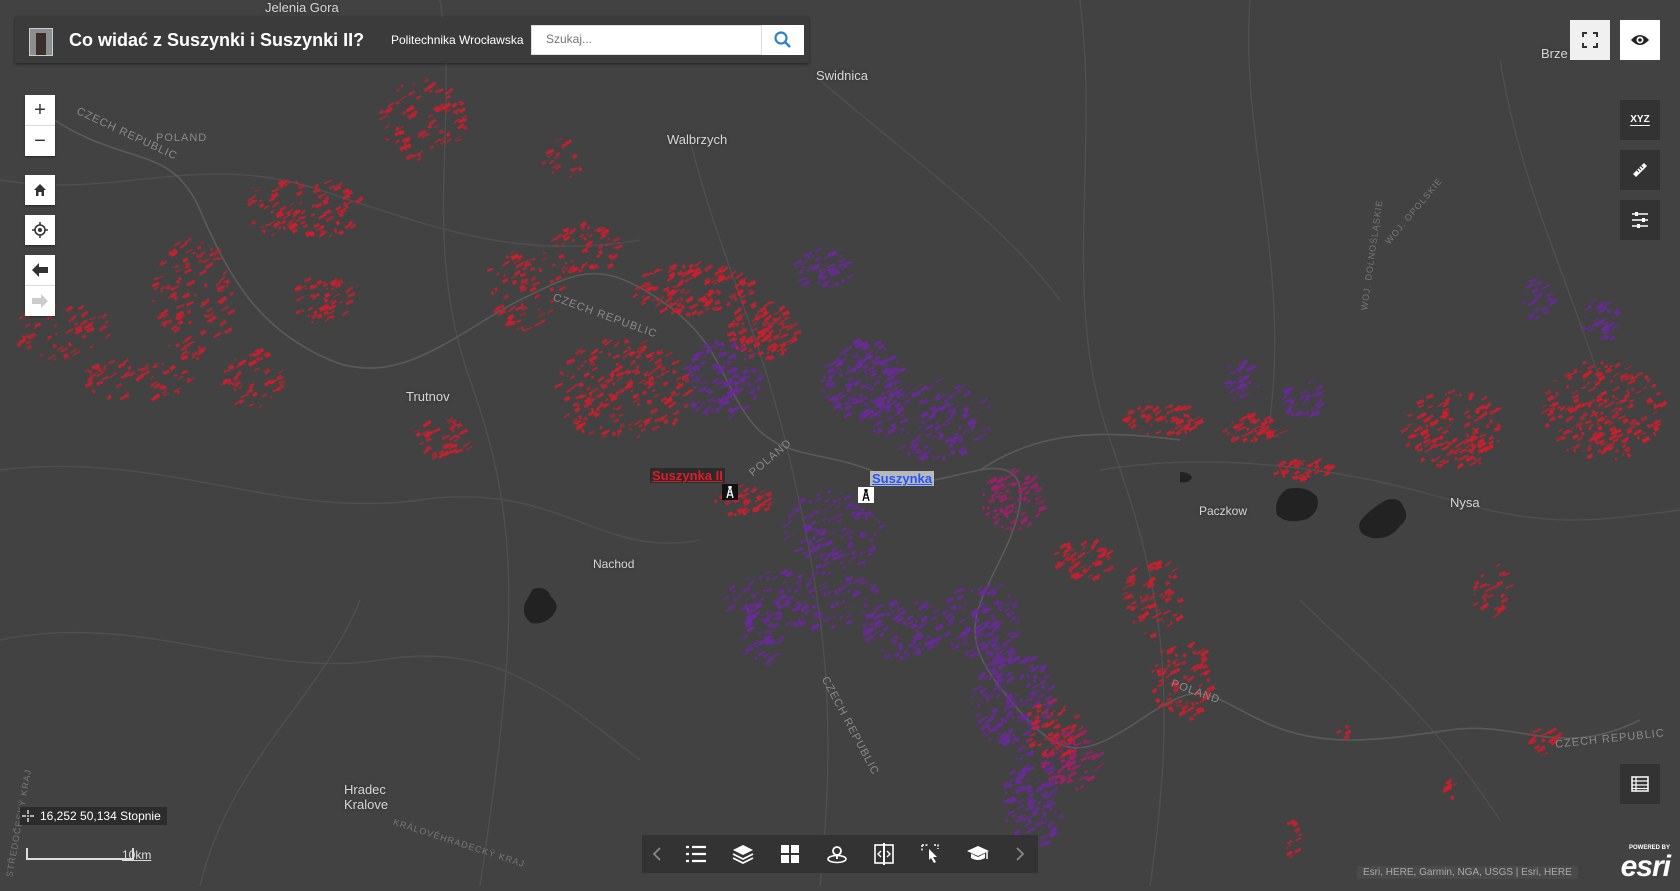 Image resolution: width=1680 pixels, height=891 pixels. I want to click on attribute-table-button, so click(1640, 784).